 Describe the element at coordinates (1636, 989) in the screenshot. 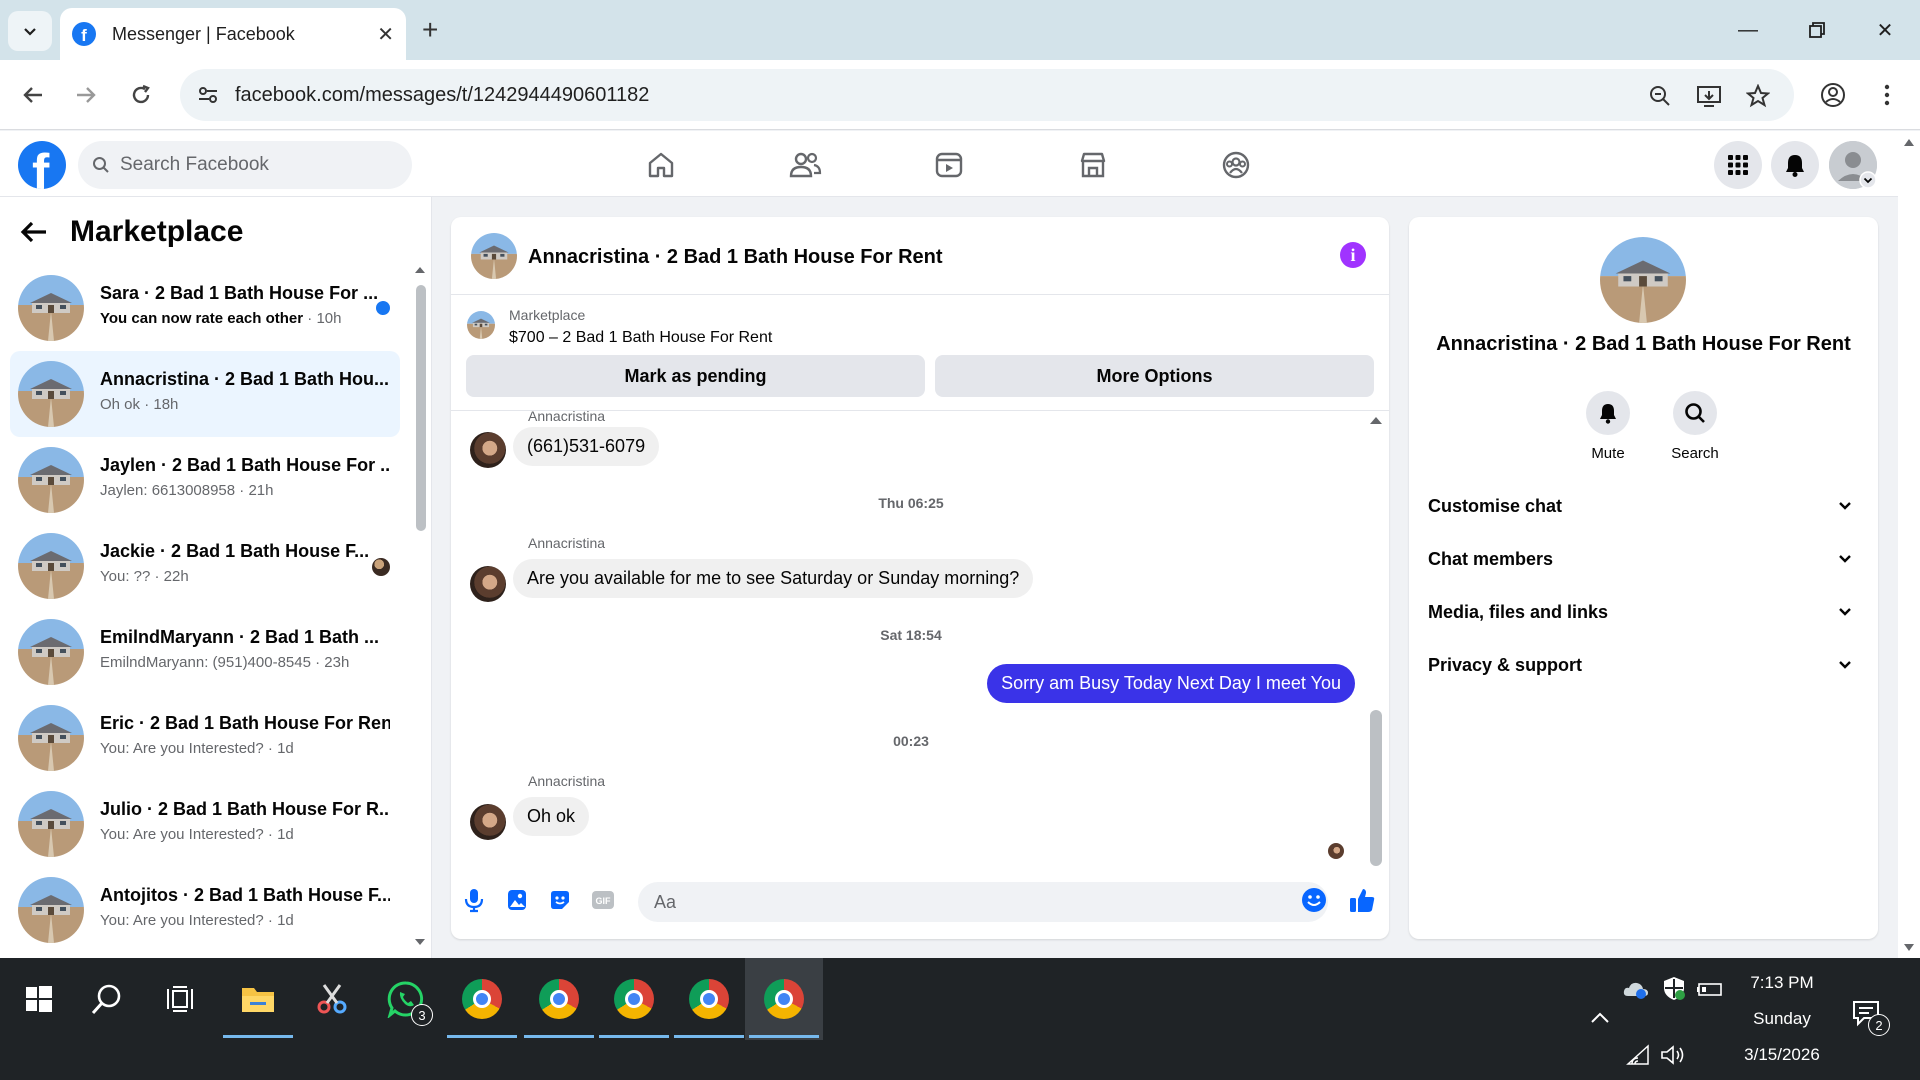

I see `onedrive-icon` at that location.